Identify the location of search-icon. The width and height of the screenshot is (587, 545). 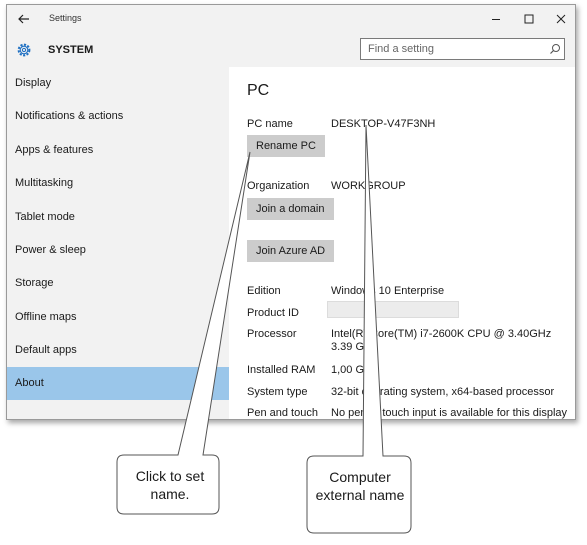
(555, 49).